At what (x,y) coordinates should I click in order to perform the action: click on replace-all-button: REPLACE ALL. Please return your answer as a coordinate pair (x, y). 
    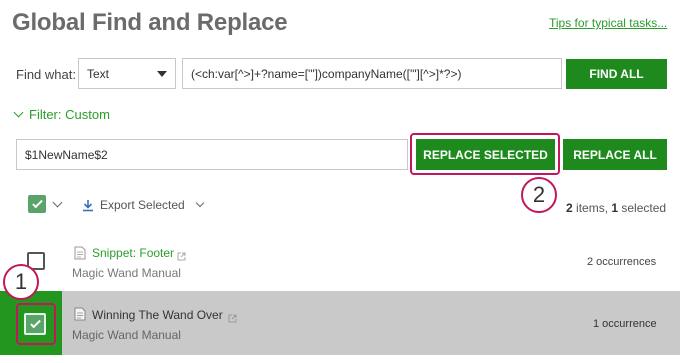
    Looking at the image, I should click on (615, 154).